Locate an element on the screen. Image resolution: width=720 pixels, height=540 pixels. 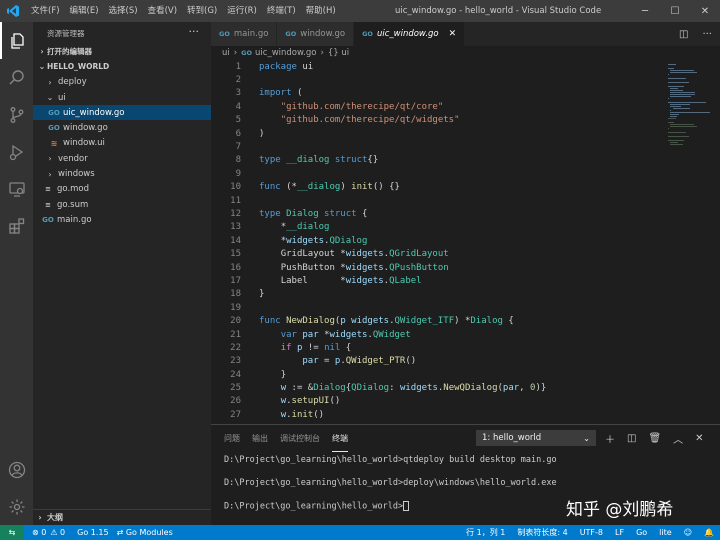
tree-item-deploy: › deploy is located at coordinates (122, 82).